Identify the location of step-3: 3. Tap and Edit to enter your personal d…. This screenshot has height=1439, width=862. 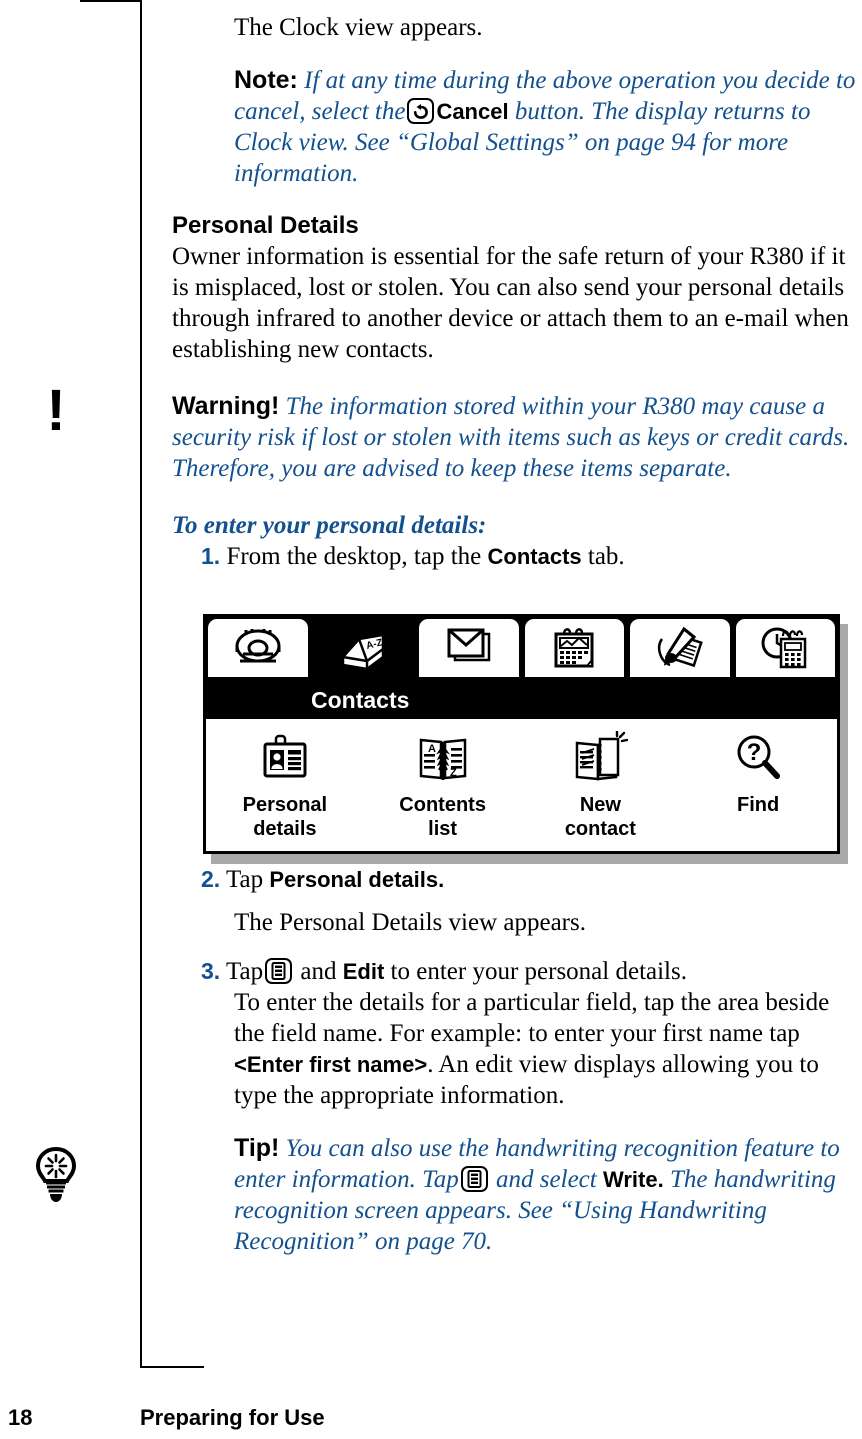
(517, 971).